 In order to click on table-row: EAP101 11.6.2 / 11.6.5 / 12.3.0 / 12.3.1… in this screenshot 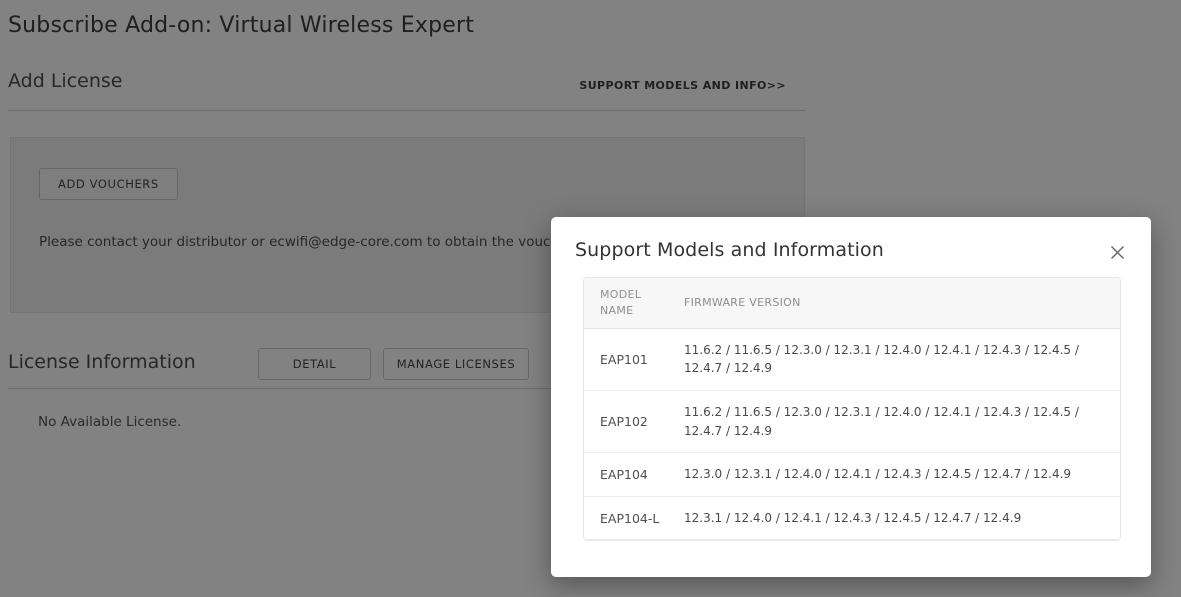, I will do `click(852, 360)`.